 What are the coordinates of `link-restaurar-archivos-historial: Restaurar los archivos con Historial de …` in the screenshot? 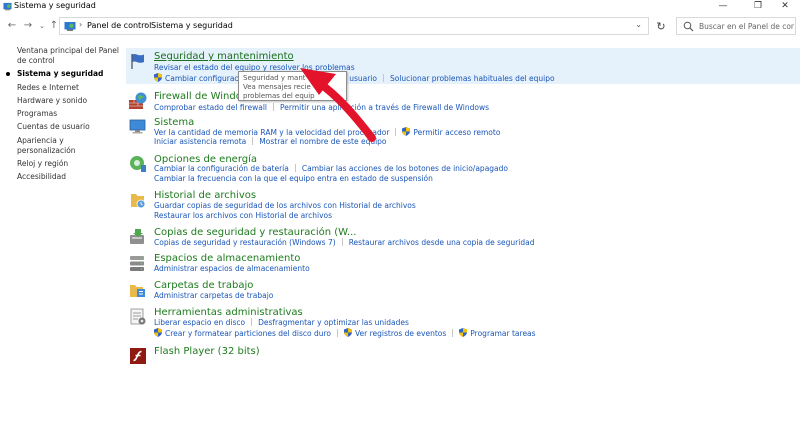 It's located at (243, 215).